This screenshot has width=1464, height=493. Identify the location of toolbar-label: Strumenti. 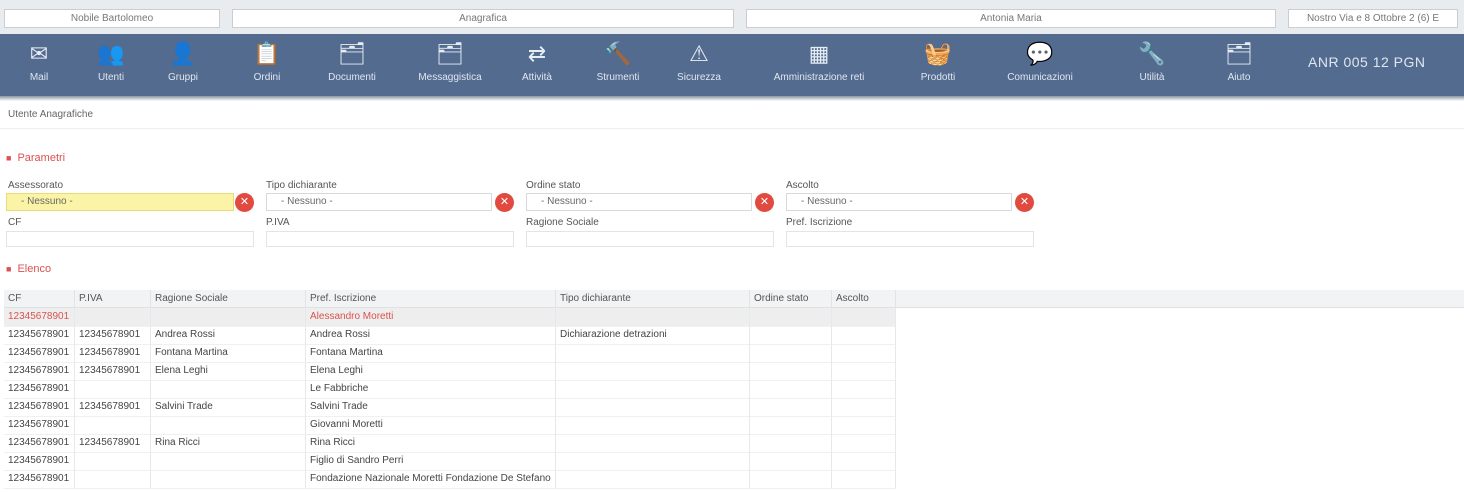
(618, 77).